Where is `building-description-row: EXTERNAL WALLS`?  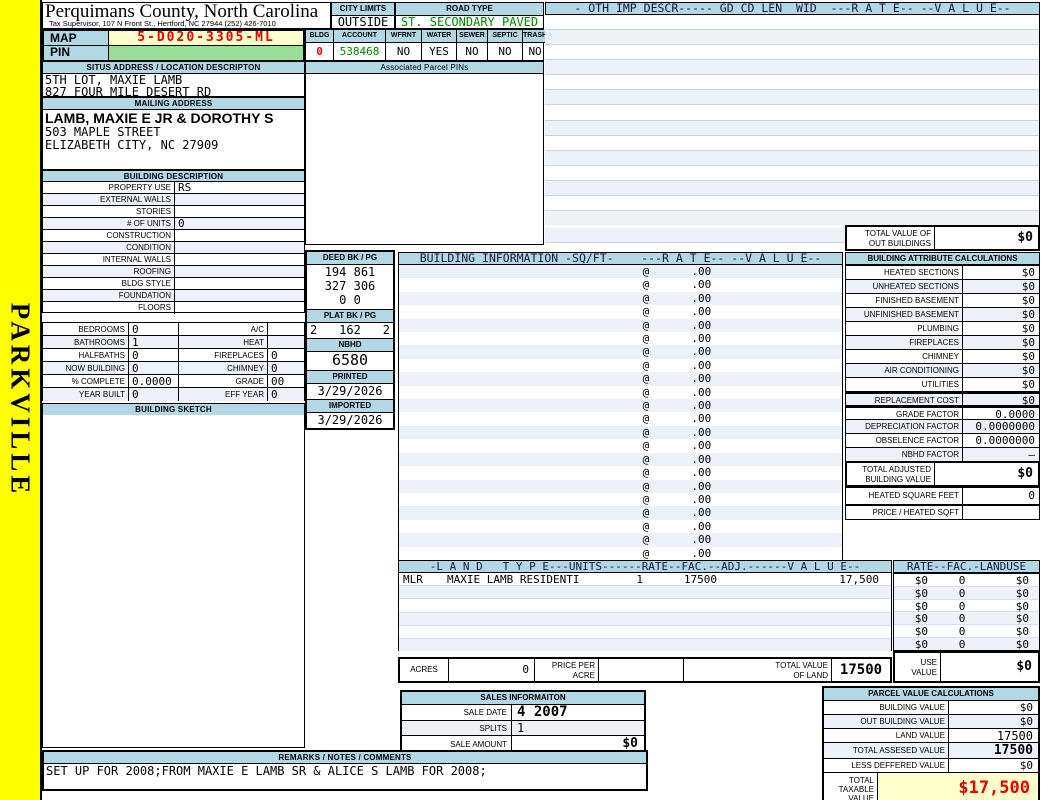 building-description-row: EXTERNAL WALLS is located at coordinates (173, 200).